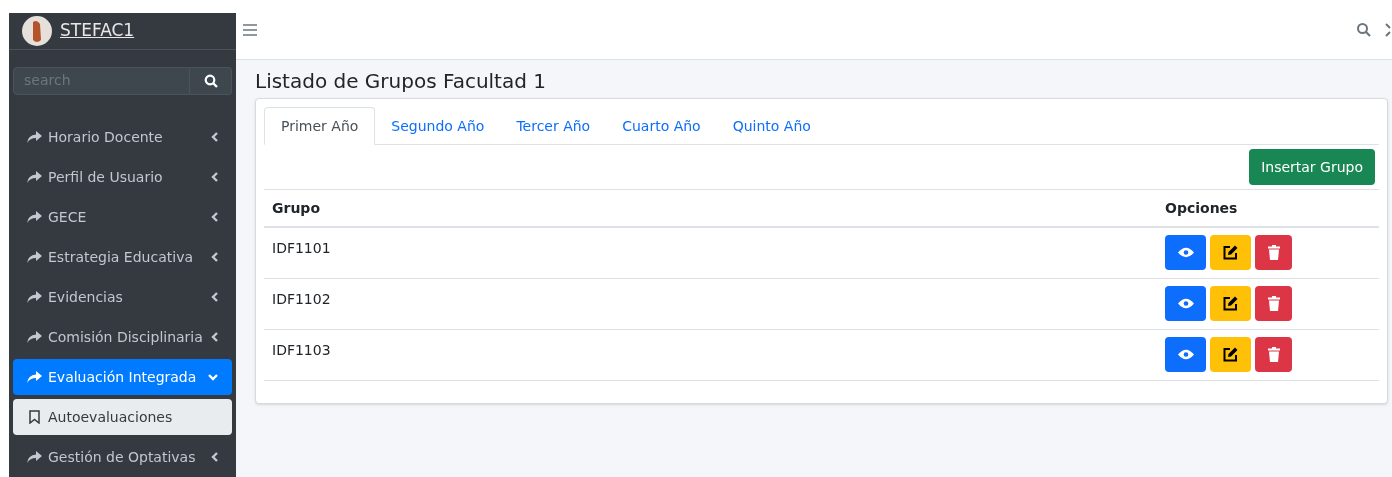 Image resolution: width=1392 pixels, height=477 pixels. Describe the element at coordinates (710, 354) in the screenshot. I see `table-cell: IDF1103` at that location.